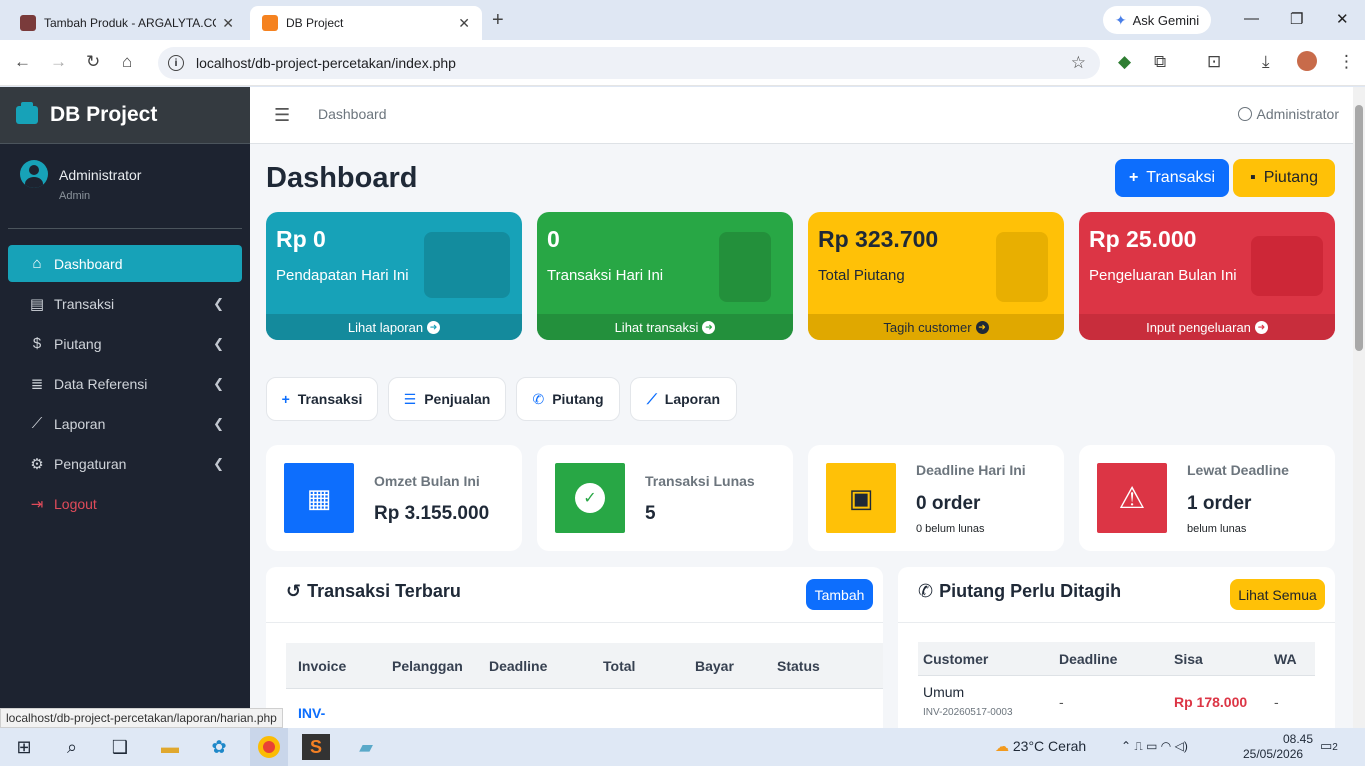 The image size is (1365, 766). Describe the element at coordinates (745, 267) in the screenshot. I see `receipt-icon` at that location.